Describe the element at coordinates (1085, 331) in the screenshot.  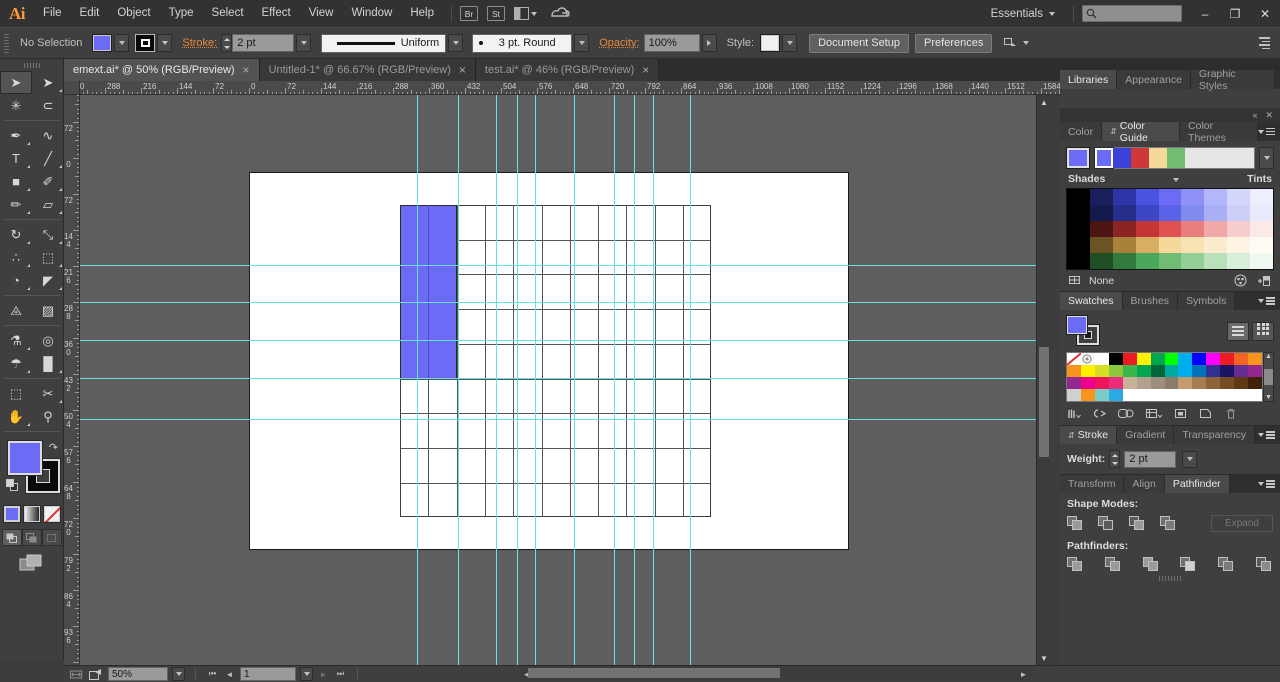
I see `swatches-fill-stroke-indicator` at that location.